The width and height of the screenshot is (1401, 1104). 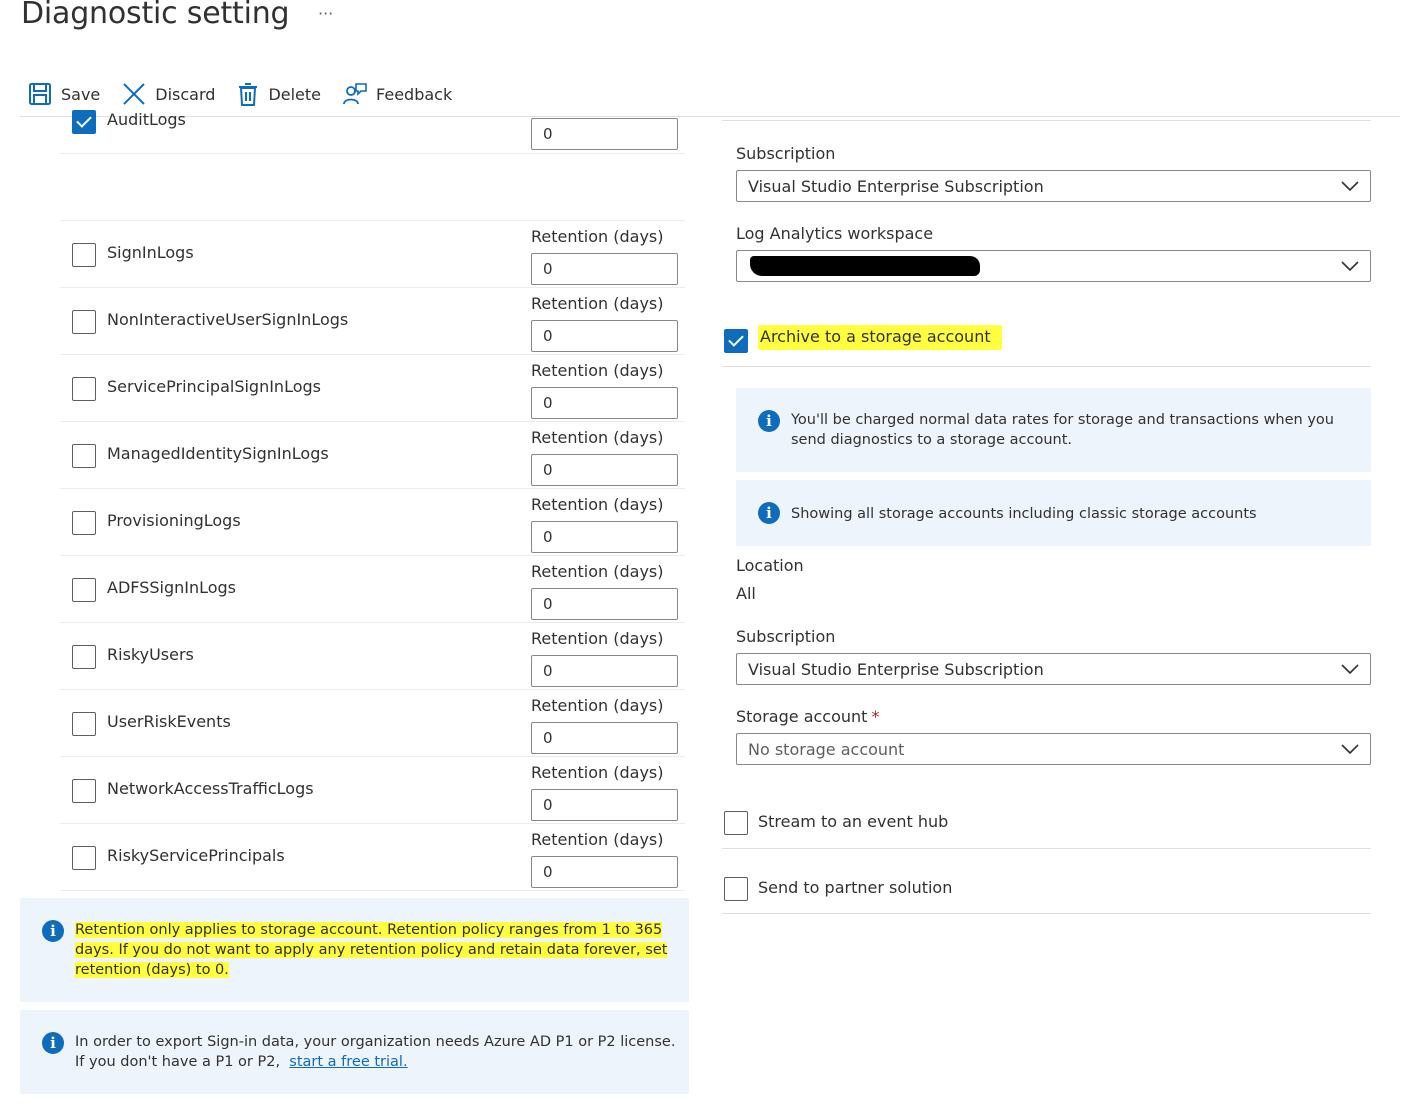 What do you see at coordinates (770, 565) in the screenshot?
I see `location-label: Location` at bounding box center [770, 565].